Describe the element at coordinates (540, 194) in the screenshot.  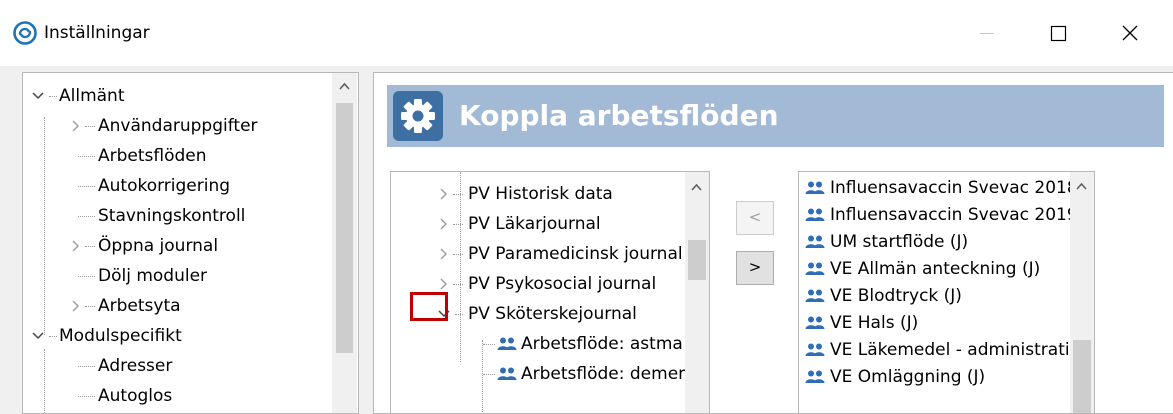
I see `tree-item-label: PV Historisk data` at that location.